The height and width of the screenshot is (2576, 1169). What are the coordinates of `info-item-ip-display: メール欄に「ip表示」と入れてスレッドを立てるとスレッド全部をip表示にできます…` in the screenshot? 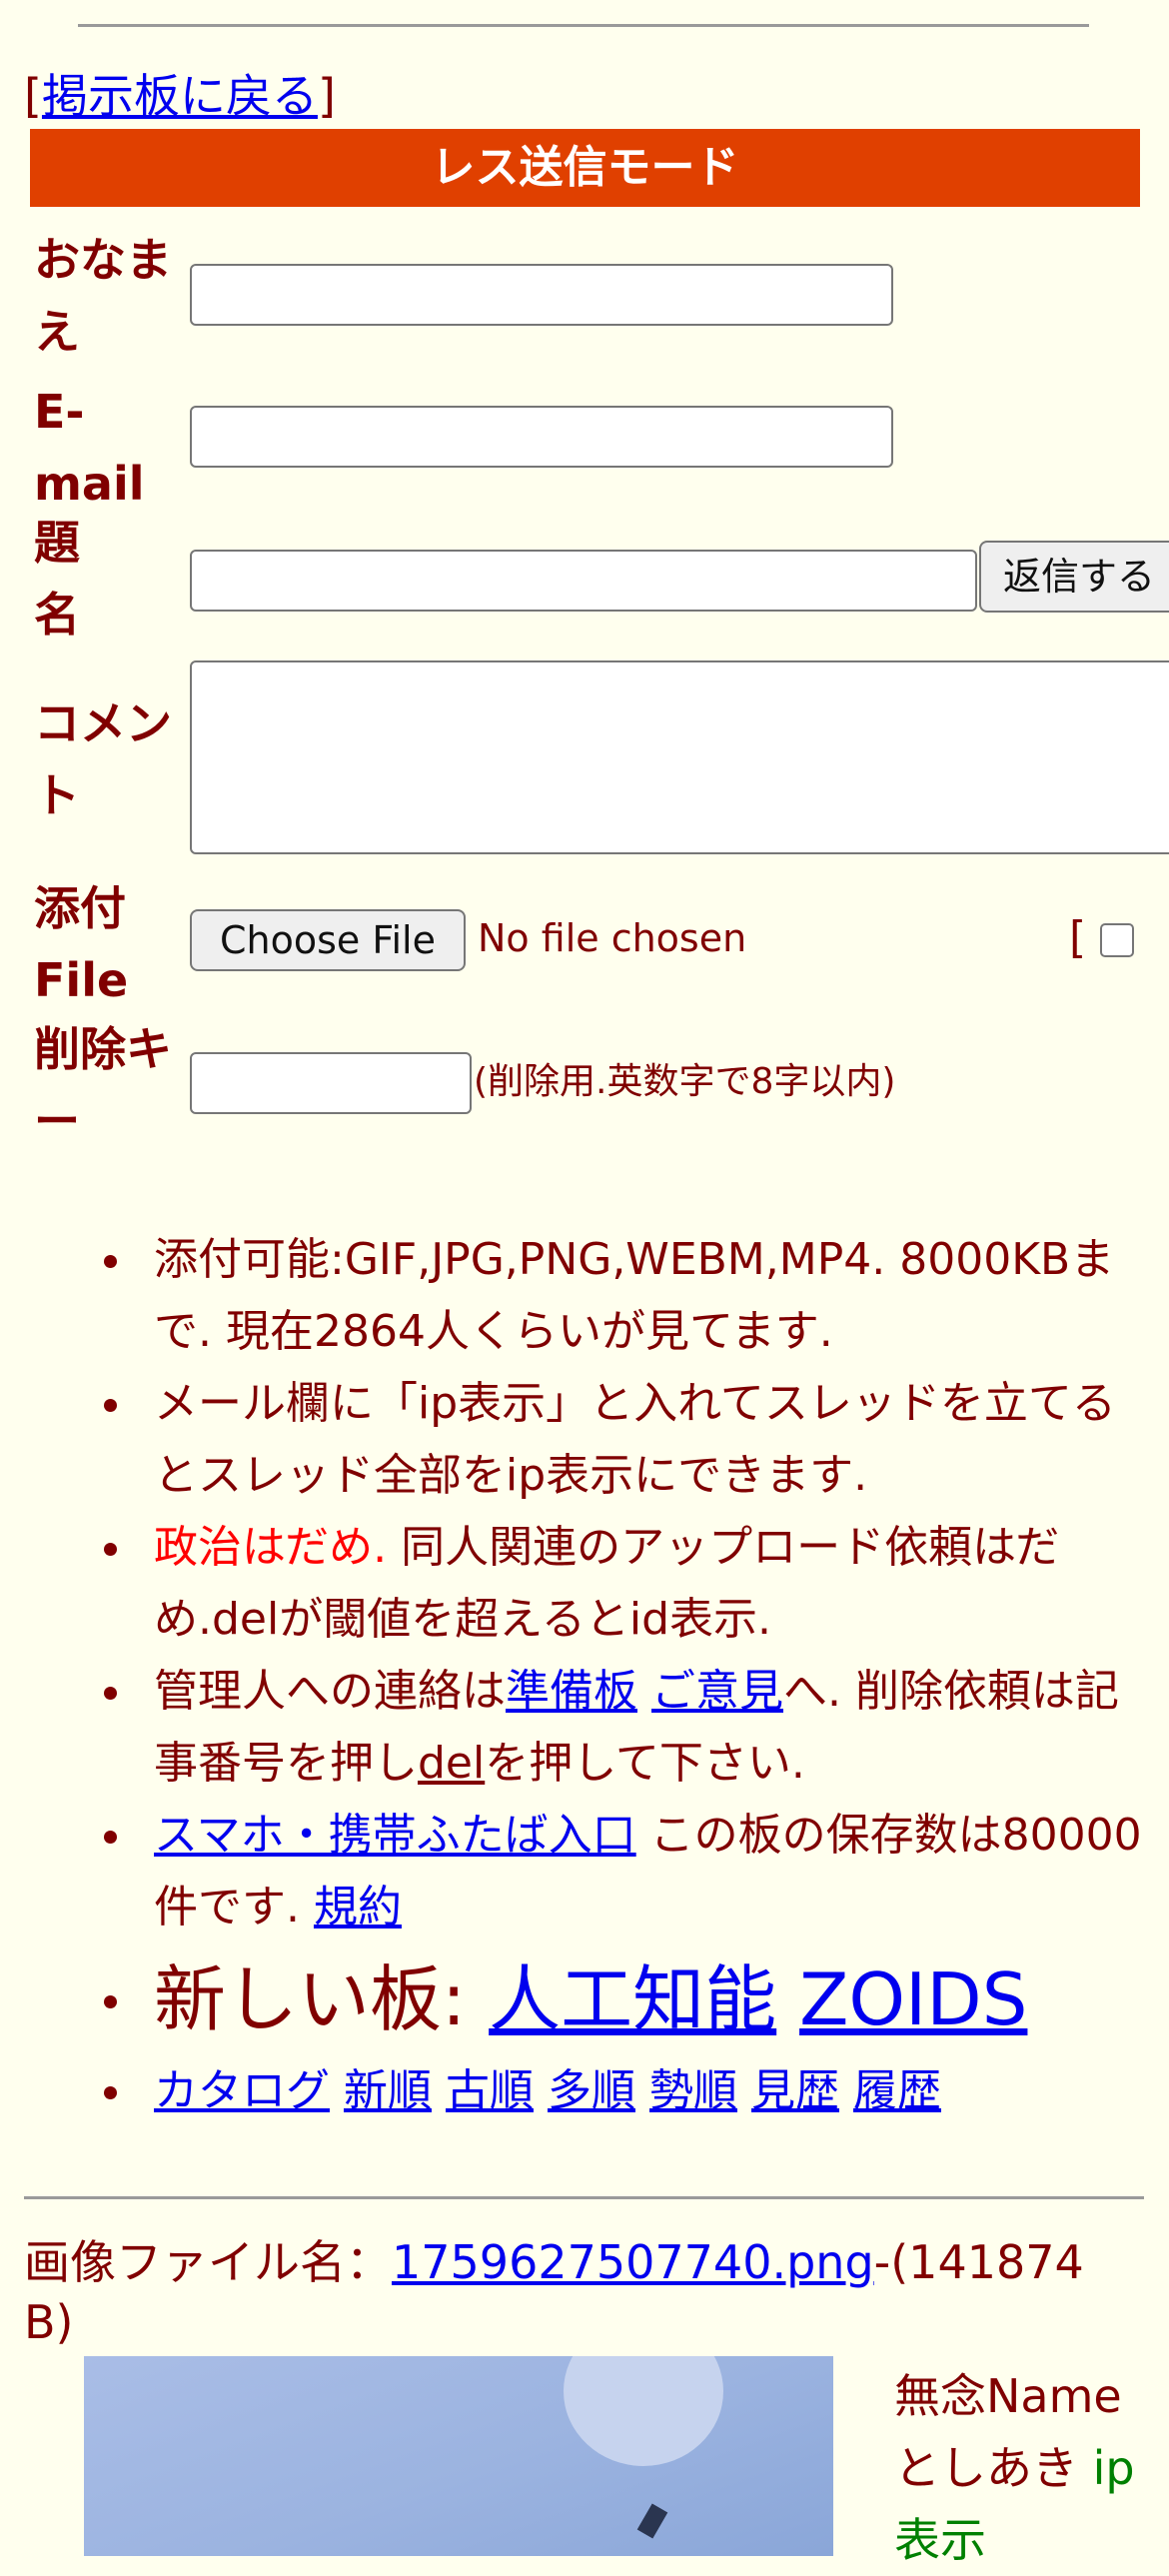 It's located at (621, 1440).